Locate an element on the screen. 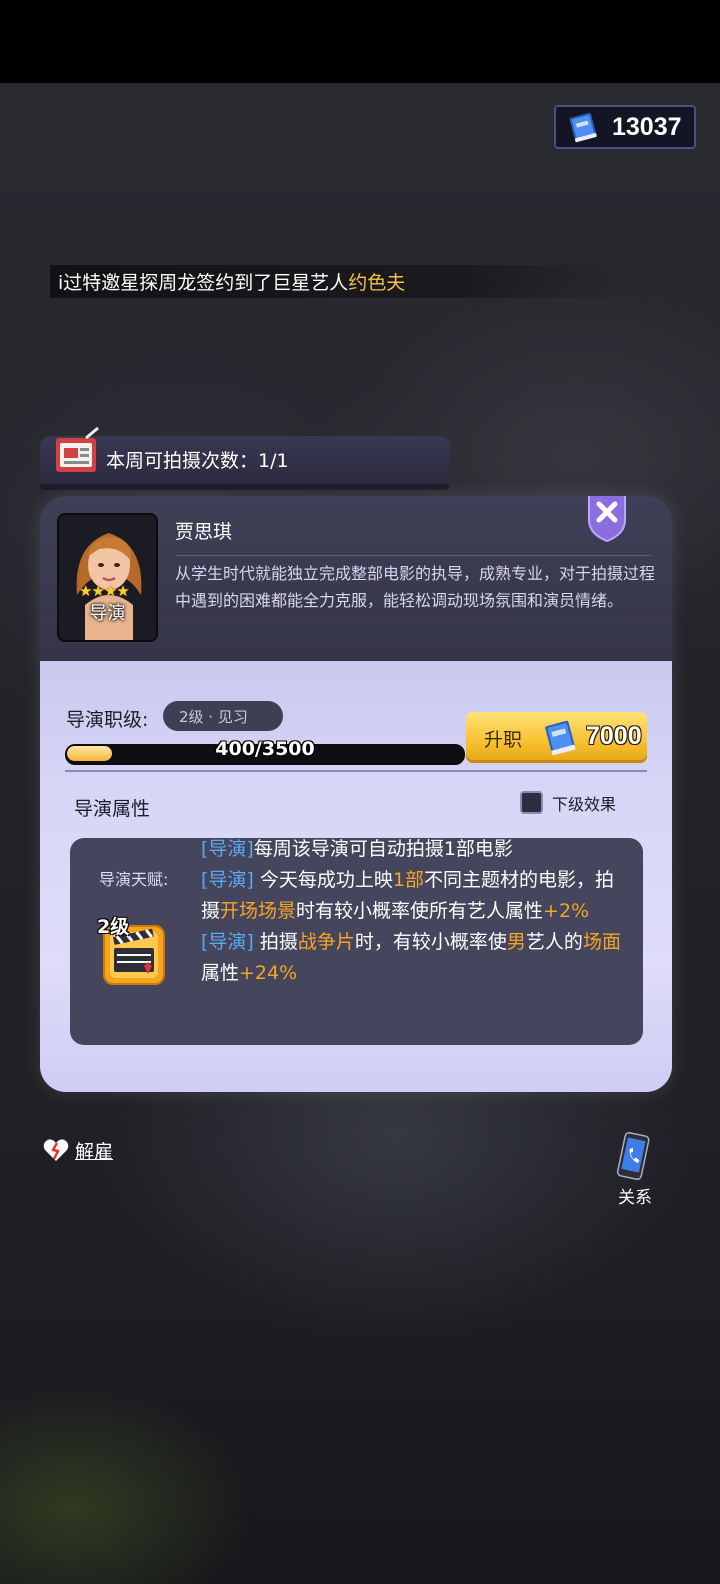 The height and width of the screenshot is (1584, 720). xp-progress-text: 400/3500 is located at coordinates (265, 749).